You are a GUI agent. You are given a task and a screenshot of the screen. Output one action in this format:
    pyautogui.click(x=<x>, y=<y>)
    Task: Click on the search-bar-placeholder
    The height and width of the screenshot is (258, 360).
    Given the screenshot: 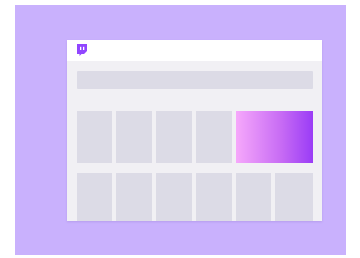 What is the action you would take?
    pyautogui.click(x=195, y=80)
    